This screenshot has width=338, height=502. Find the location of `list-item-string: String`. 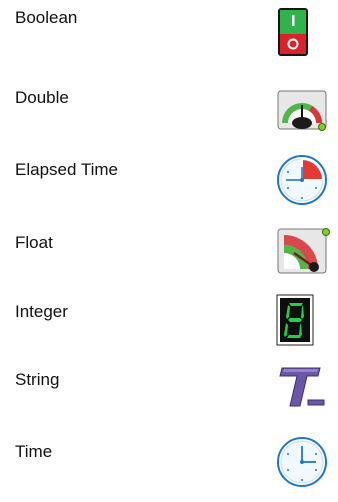

list-item-string: String is located at coordinates (169, 398).